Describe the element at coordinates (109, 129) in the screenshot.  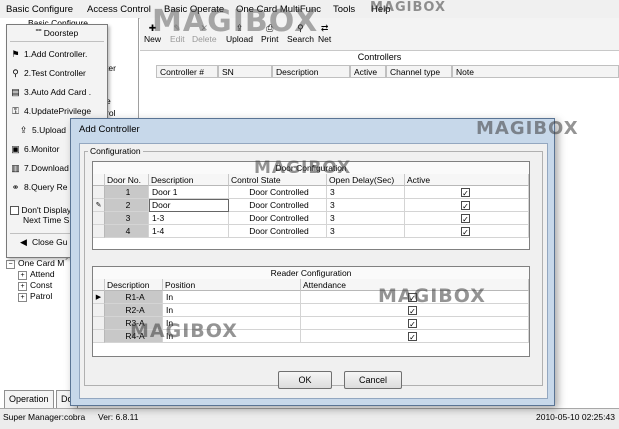
I see `dialog-title: Add Controller` at that location.